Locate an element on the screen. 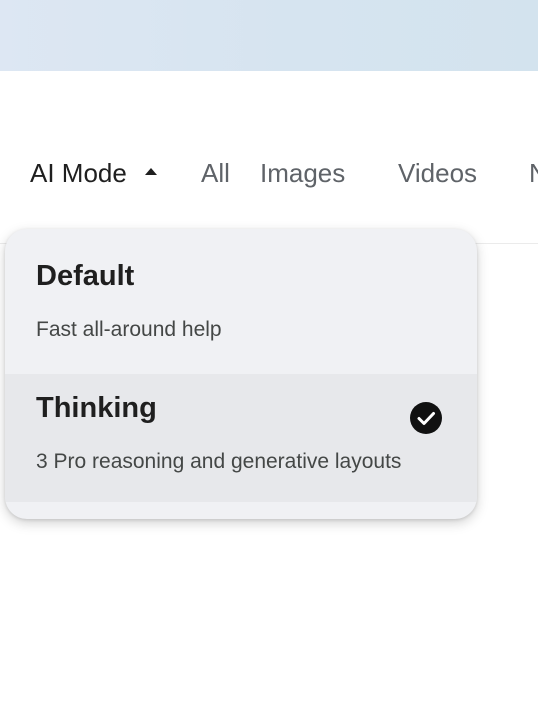  tab-ai-mode: AI Mode is located at coordinates (93, 173).